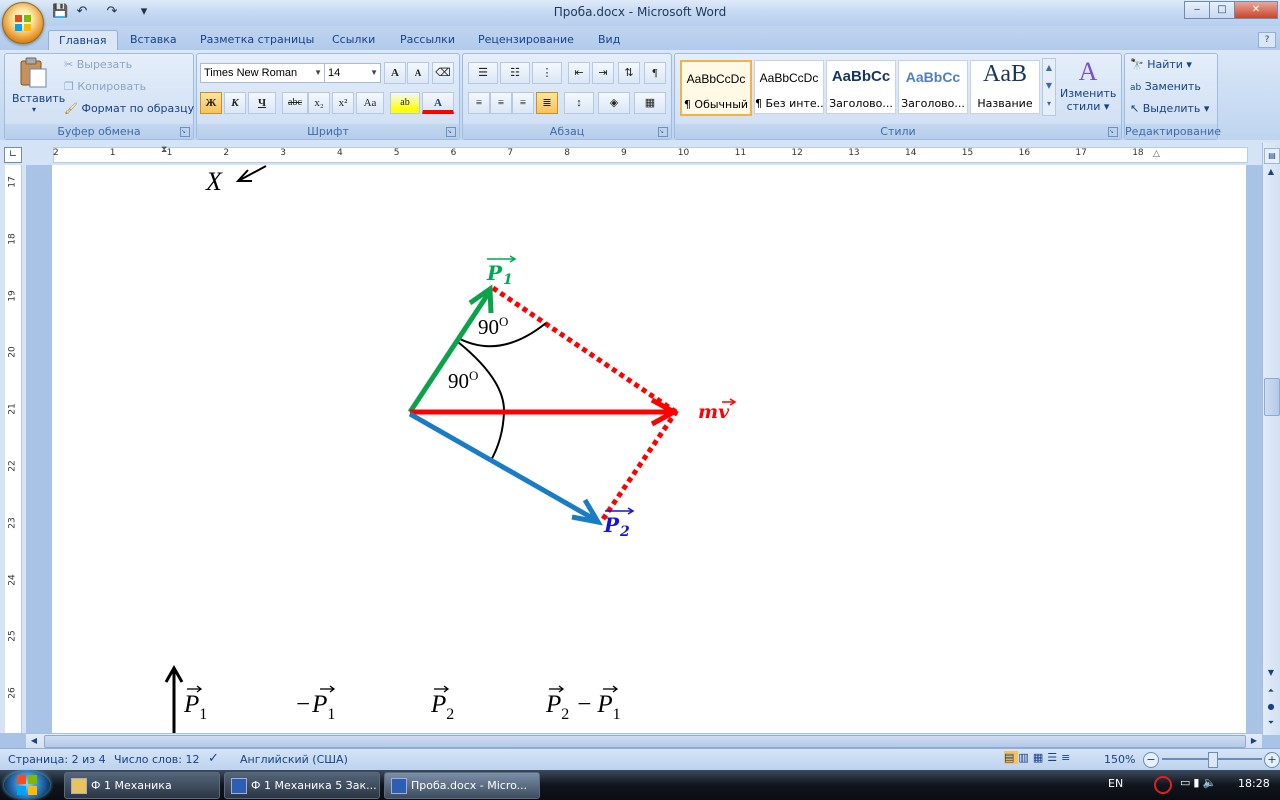  What do you see at coordinates (195, 707) in the screenshot?
I see `bottom-term-1: P1` at bounding box center [195, 707].